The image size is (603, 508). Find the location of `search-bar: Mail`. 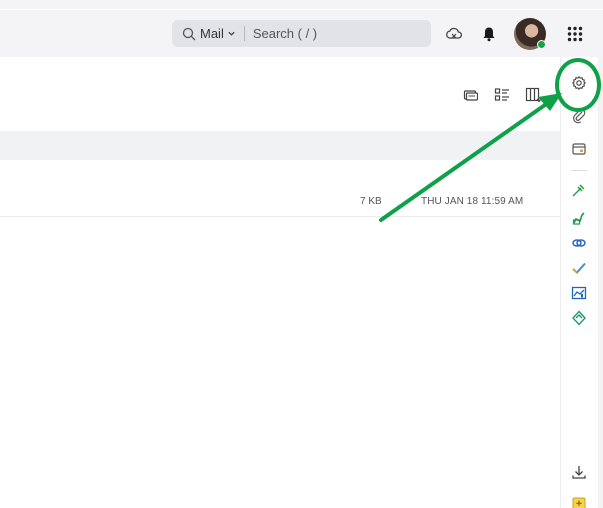

search-bar: Mail is located at coordinates (301, 33).